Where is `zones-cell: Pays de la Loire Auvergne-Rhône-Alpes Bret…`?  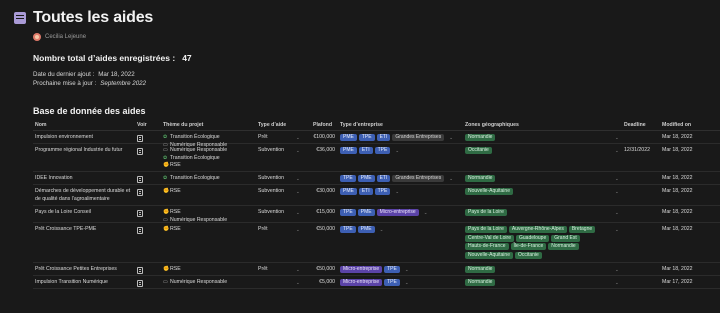
zones-cell: Pays de la Loire Auvergne-Rhône-Alpes Bret… is located at coordinates (539, 242).